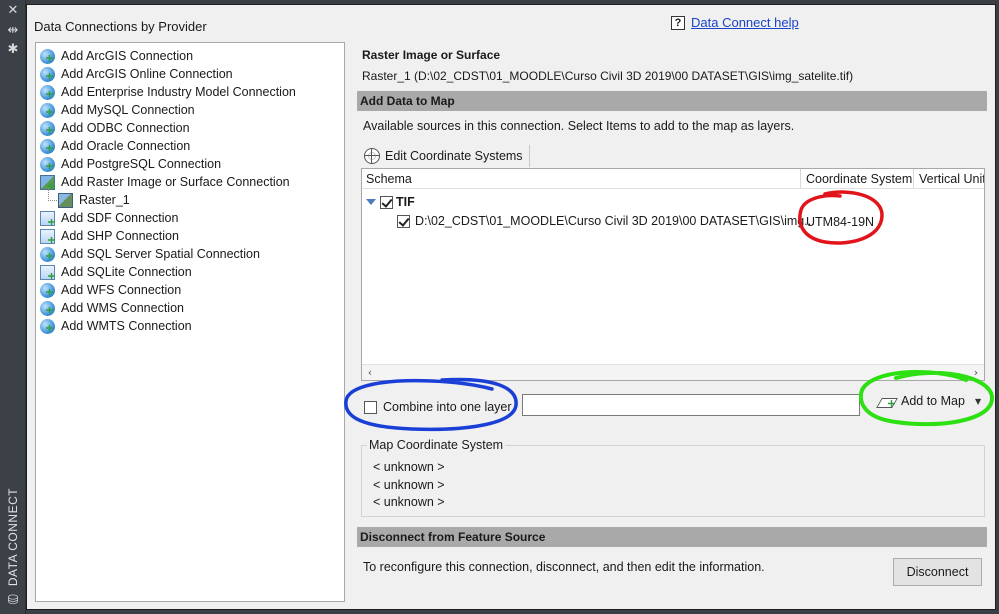  What do you see at coordinates (888, 401) in the screenshot?
I see `add-layer-icon` at bounding box center [888, 401].